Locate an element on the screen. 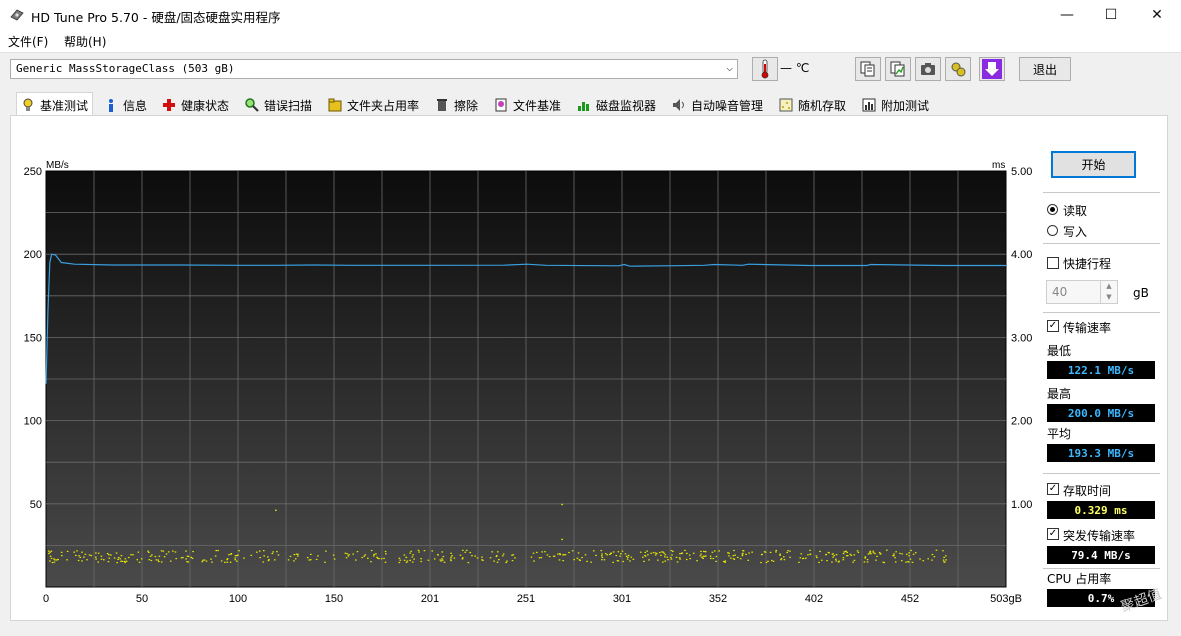  chevron-down-icon: ⌵ is located at coordinates (729, 67).